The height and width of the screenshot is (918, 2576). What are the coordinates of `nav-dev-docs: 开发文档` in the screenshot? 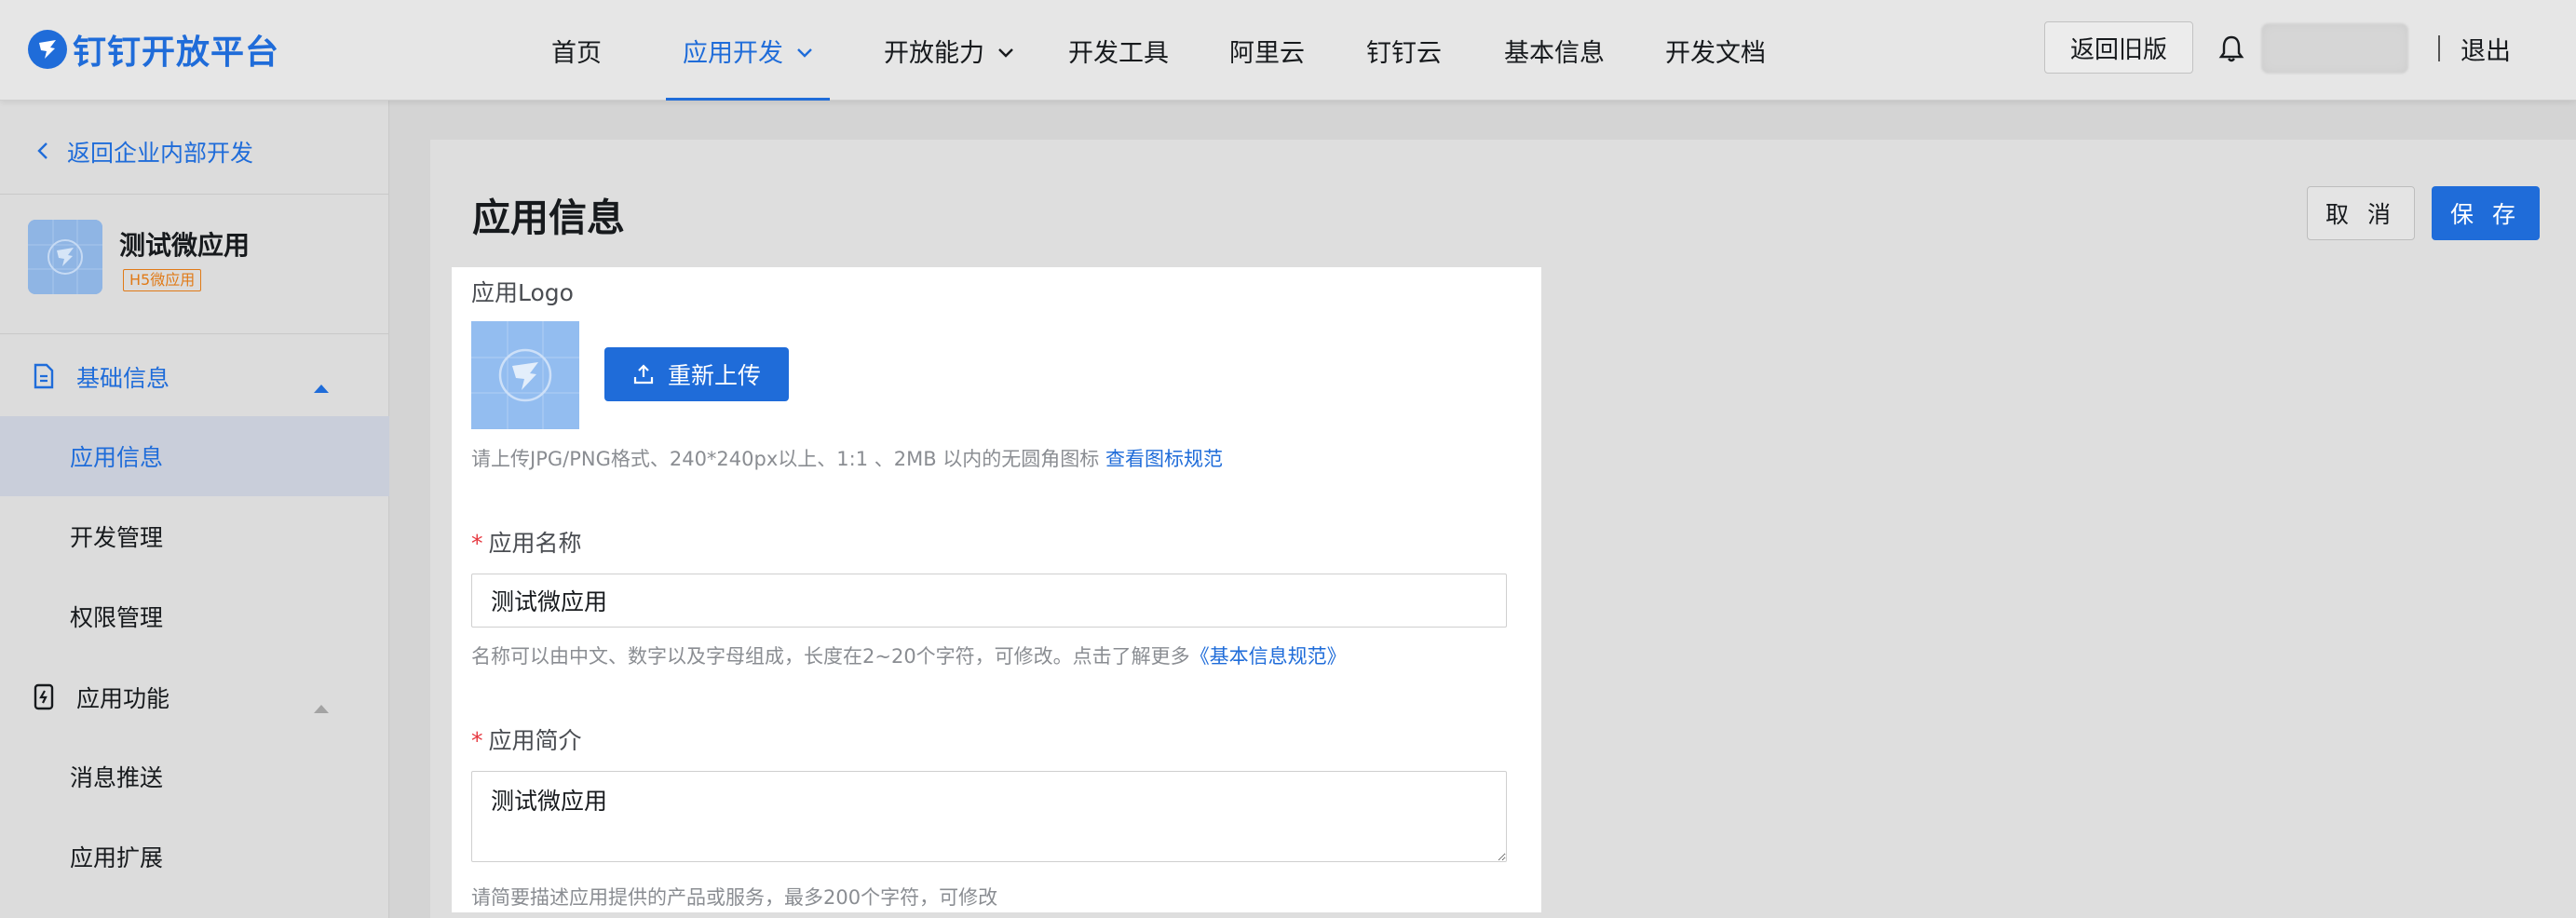 It's located at (1715, 51).